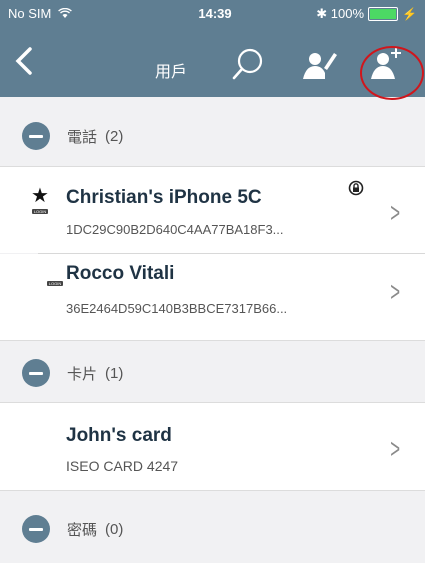 This screenshot has width=425, height=563. I want to click on card-name: John's card, so click(119, 435).